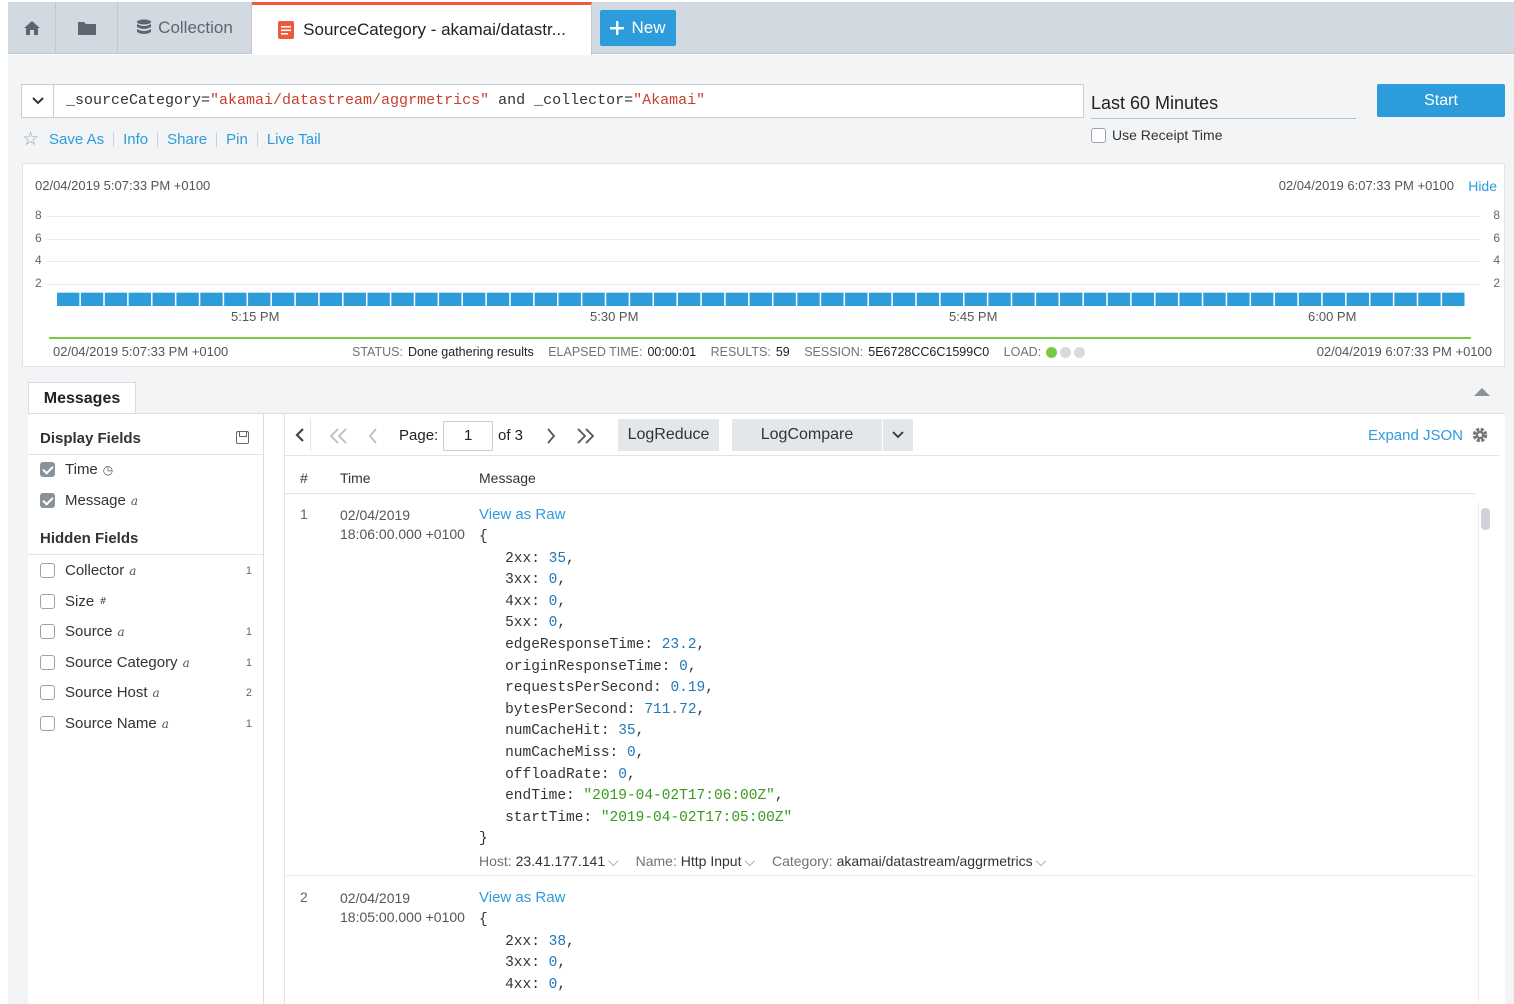 This screenshot has height=1004, width=1514. What do you see at coordinates (146, 662) in the screenshot?
I see `hidden-field-source-category: Source Category a 1` at bounding box center [146, 662].